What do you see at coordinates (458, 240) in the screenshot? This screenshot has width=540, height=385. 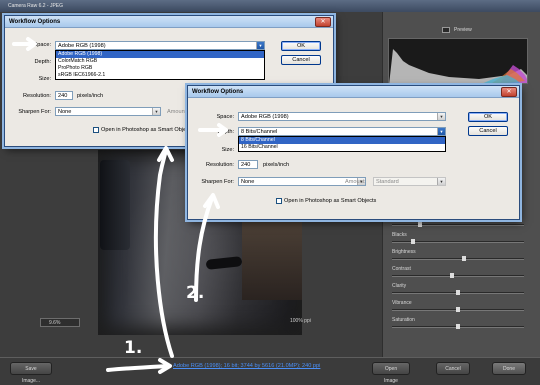 I see `slider-row: Blacks` at bounding box center [458, 240].